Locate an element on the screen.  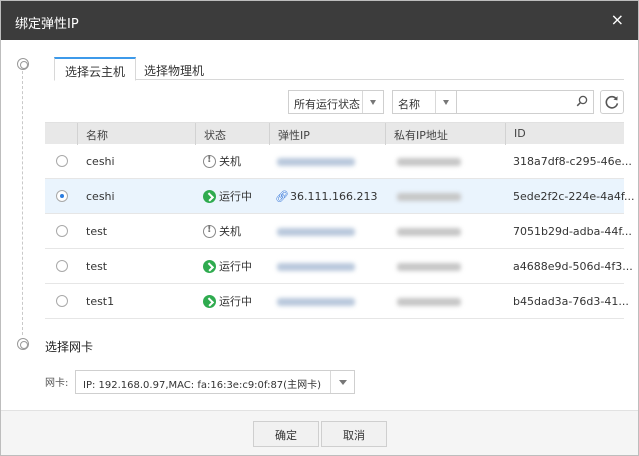
search-icon is located at coordinates (582, 101).